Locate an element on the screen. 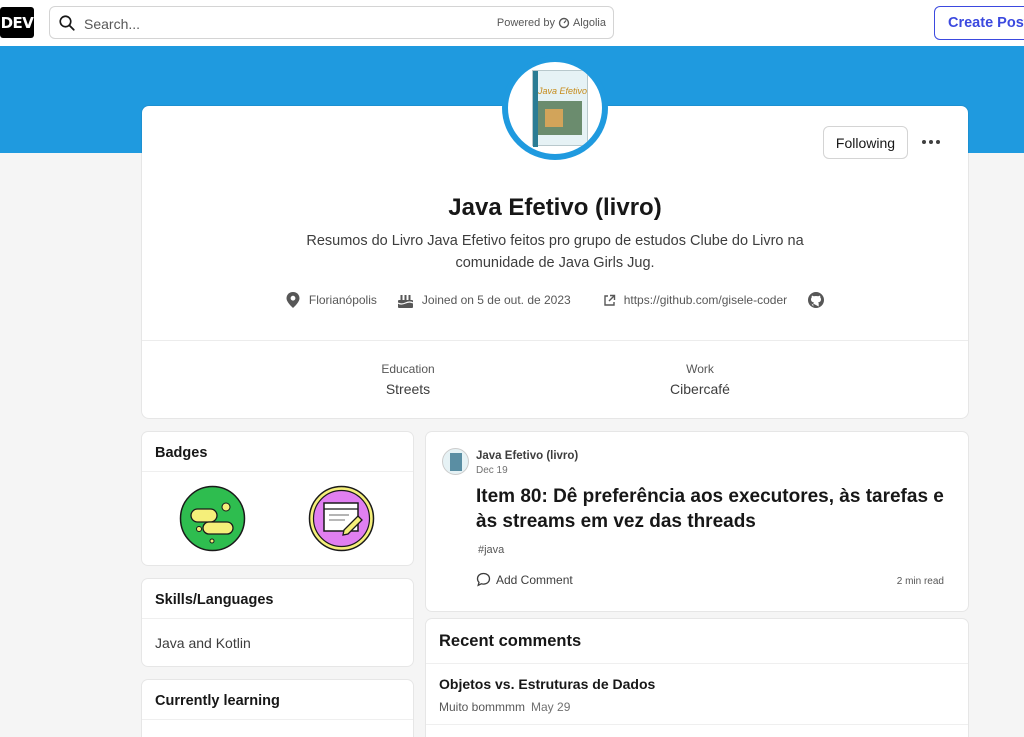  location-text: Florianópolis is located at coordinates (342, 300).